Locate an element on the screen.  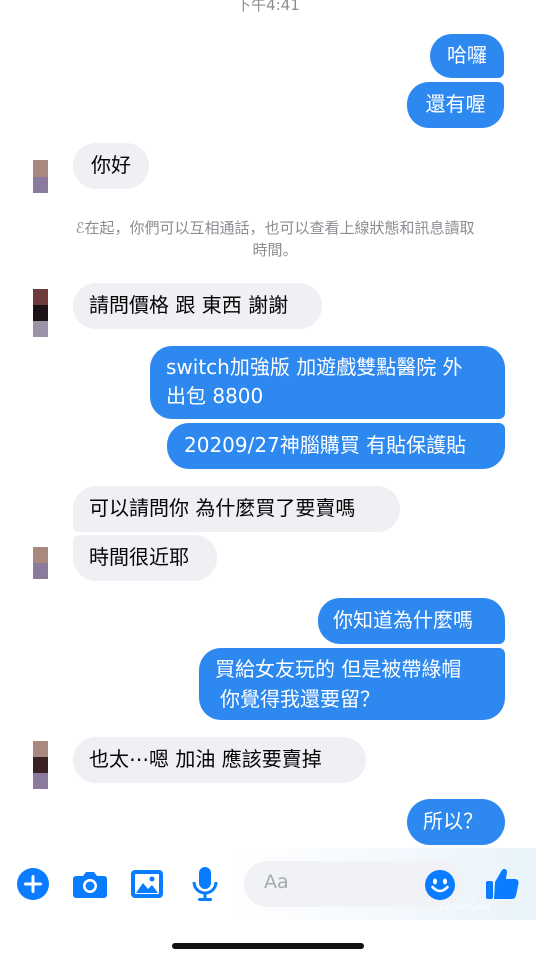
message-bubble-incoming: 請問價格 跟 東西 謝謝 is located at coordinates (197, 306).